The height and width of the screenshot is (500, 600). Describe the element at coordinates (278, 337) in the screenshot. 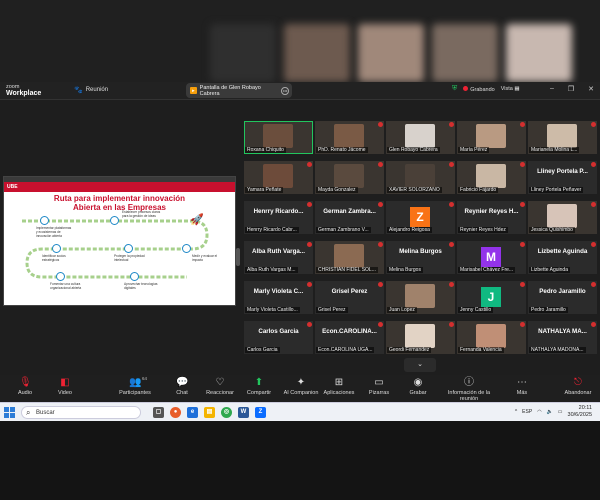

I see `participant-tile: Carlos Garcia Carlos Garcia` at that location.